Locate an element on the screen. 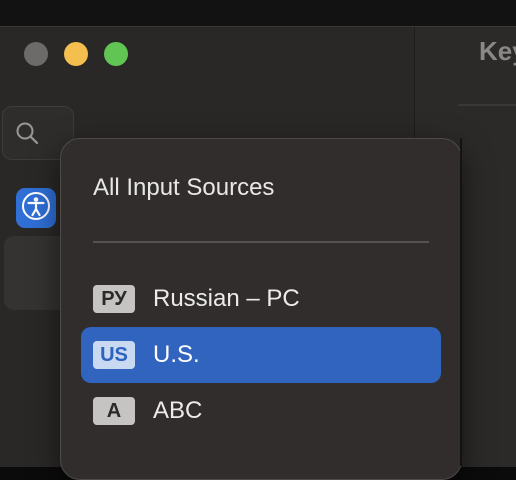  menu-item-russian-pc: РУ Russian – PC is located at coordinates (261, 299).